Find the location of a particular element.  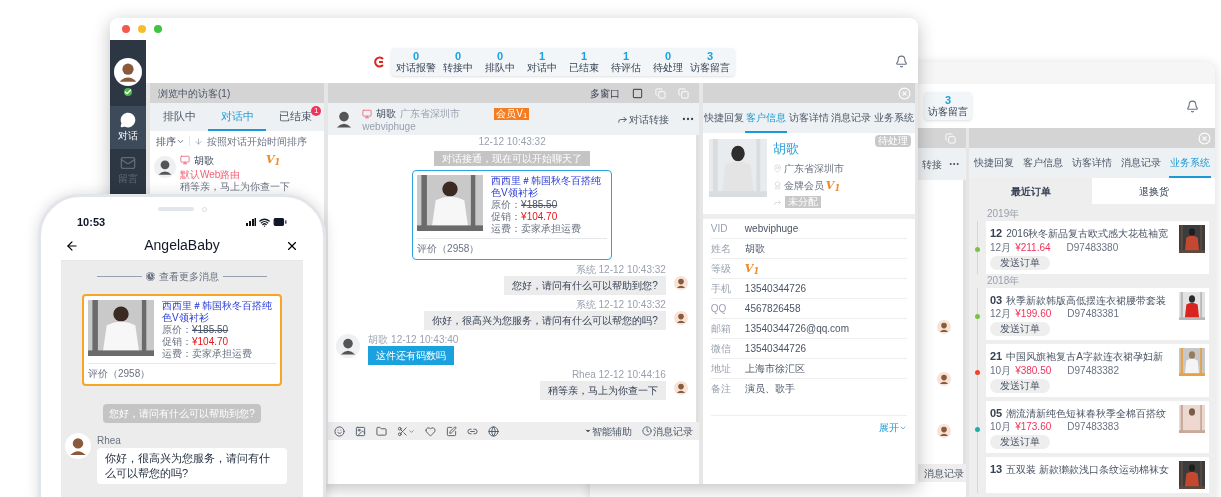

tab: 客户信息 is located at coordinates (1042, 163).